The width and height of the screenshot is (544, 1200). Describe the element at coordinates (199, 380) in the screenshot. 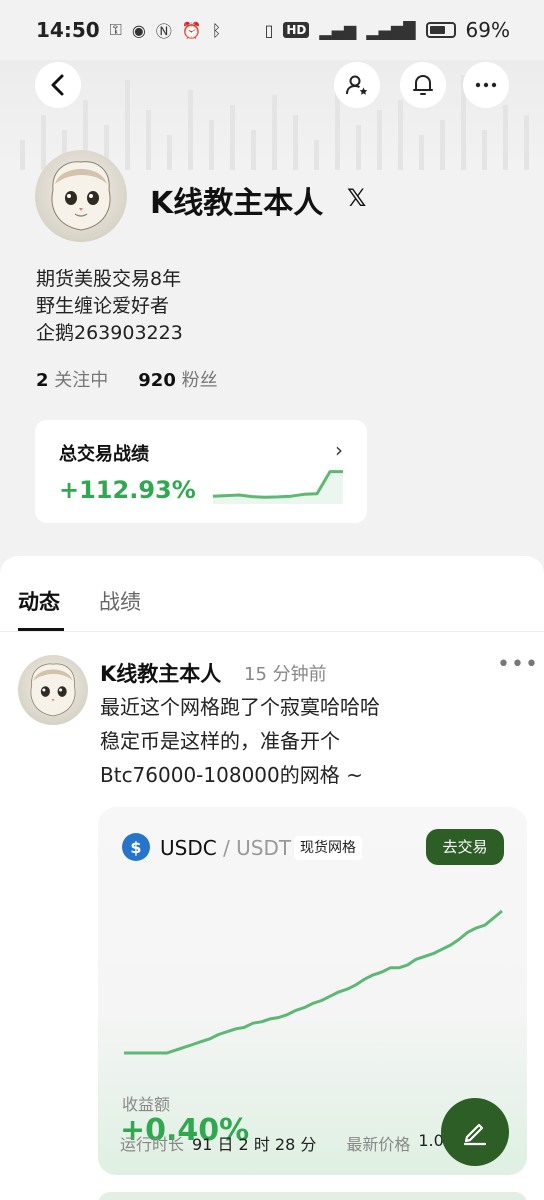

I see `followers-label: 粉丝` at that location.